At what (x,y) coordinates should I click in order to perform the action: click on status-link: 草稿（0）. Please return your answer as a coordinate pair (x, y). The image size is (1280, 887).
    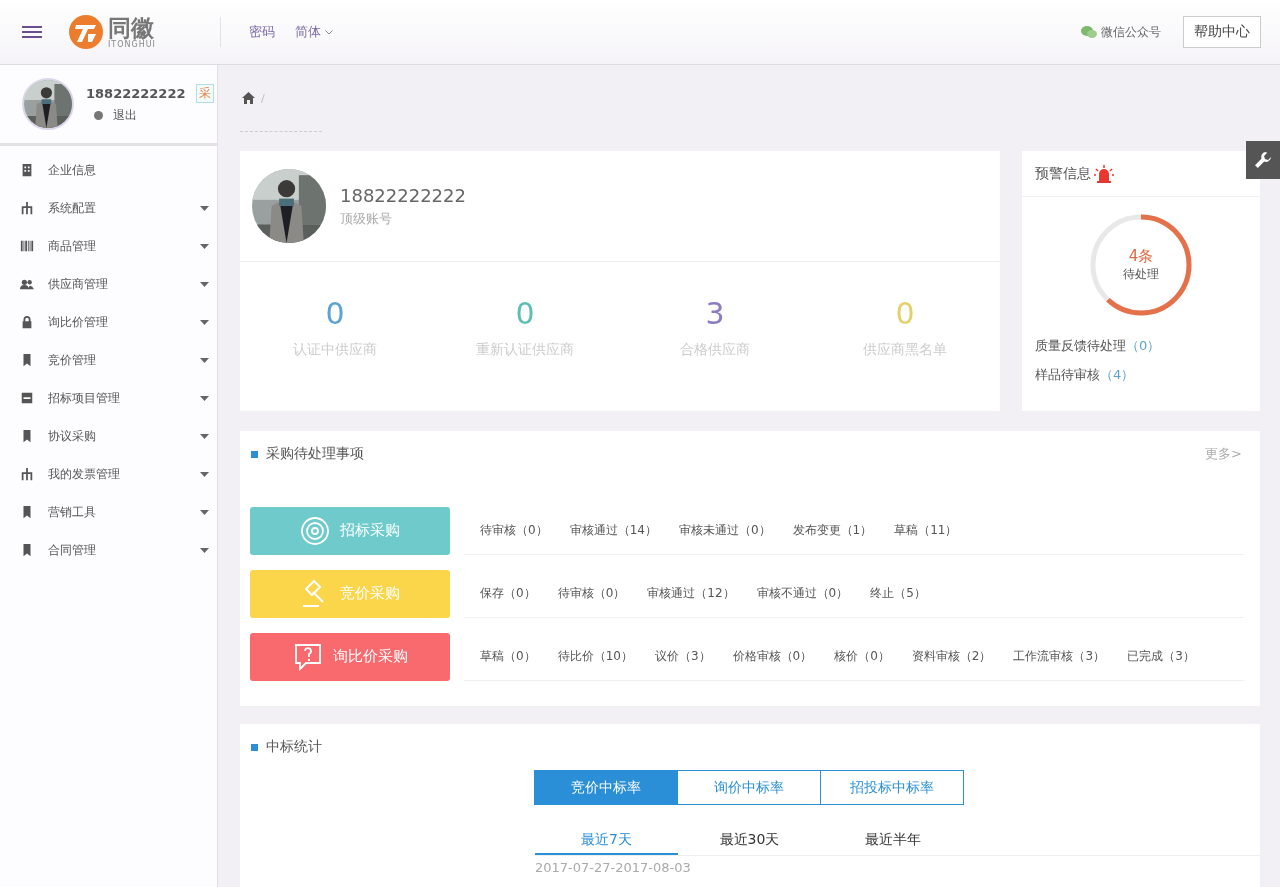
    Looking at the image, I should click on (508, 656).